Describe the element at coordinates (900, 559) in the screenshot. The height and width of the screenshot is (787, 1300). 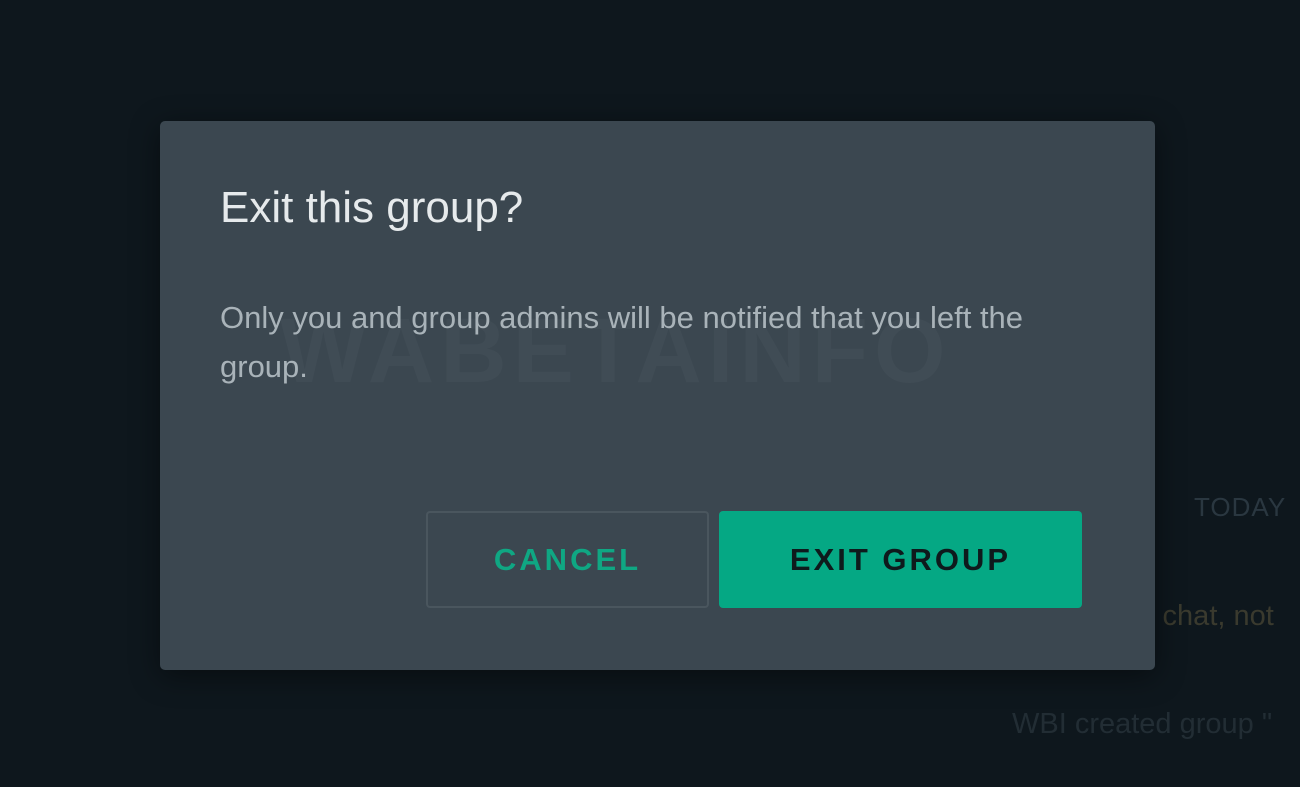
I see `exit-group-button: EXIT GROUP` at that location.